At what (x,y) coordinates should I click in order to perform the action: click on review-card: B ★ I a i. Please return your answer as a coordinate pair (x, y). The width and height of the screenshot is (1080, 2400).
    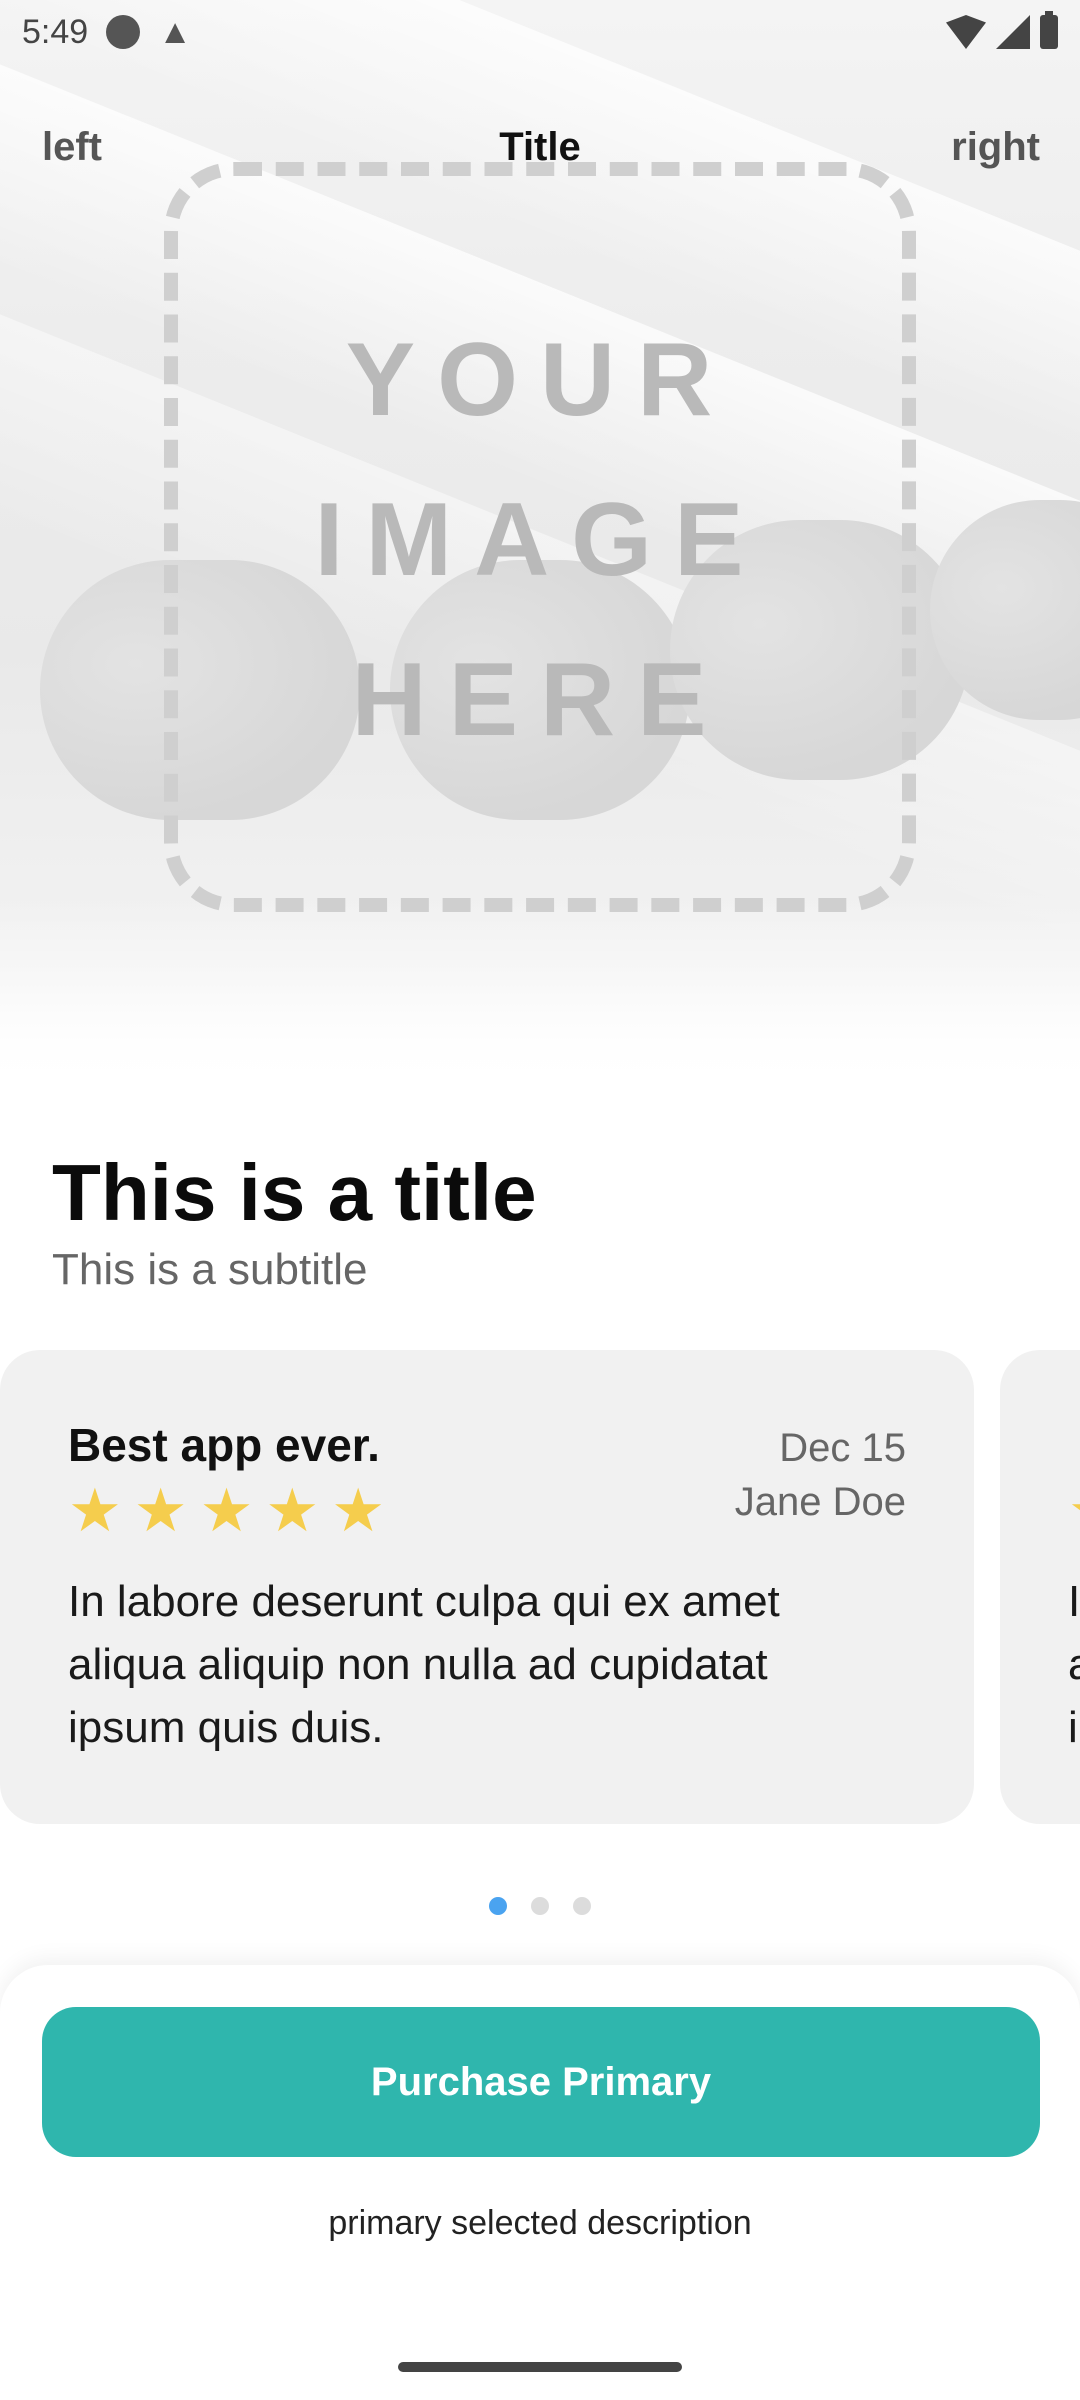
    Looking at the image, I should click on (1040, 1587).